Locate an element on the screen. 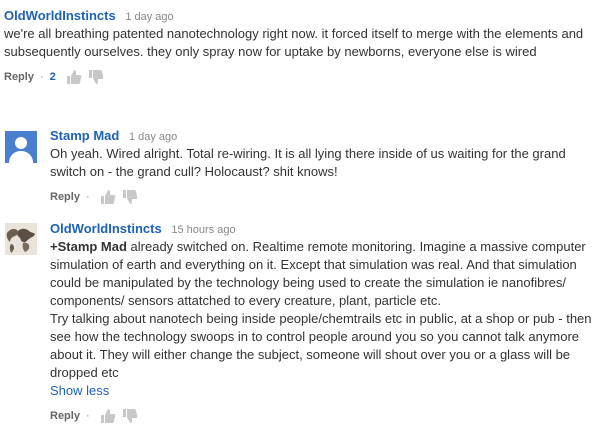 The width and height of the screenshot is (606, 427). comment-author: Stamp Mad is located at coordinates (84, 135).